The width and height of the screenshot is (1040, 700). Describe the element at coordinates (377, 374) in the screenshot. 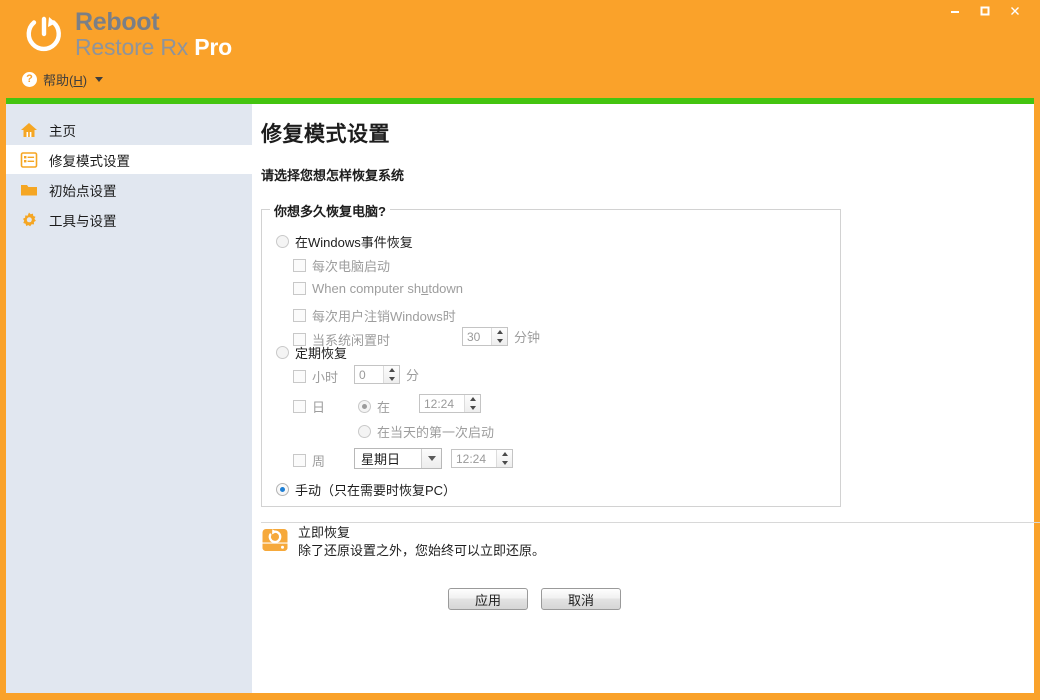

I see `hours-stepper: 0` at that location.